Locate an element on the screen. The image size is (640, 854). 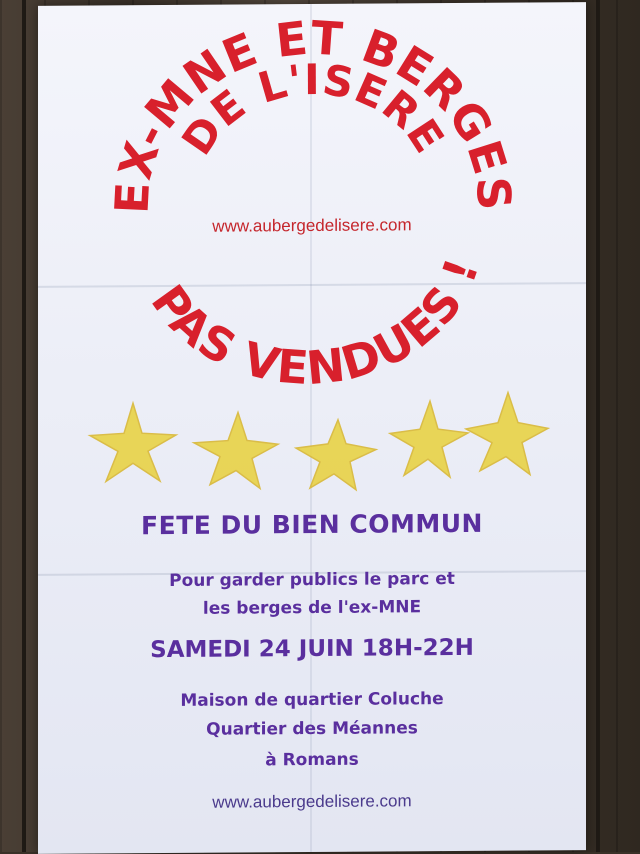
star-row is located at coordinates (319, 441).